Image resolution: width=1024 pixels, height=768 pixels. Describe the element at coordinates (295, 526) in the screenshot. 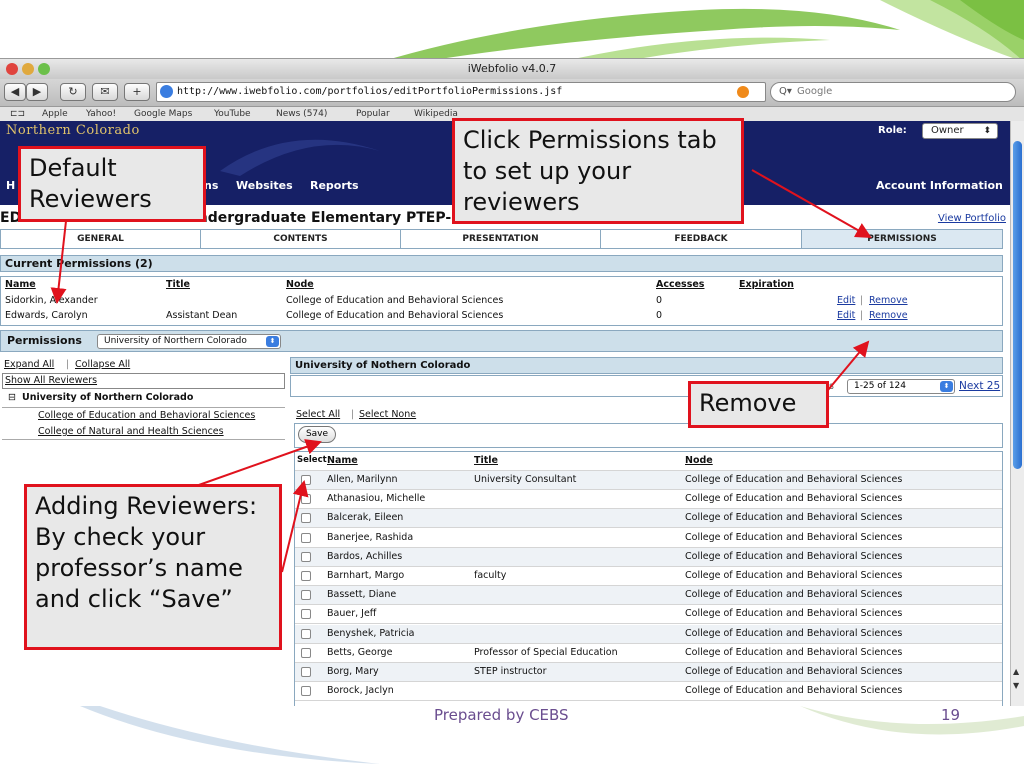

I see `arrow-to-checkbox` at that location.